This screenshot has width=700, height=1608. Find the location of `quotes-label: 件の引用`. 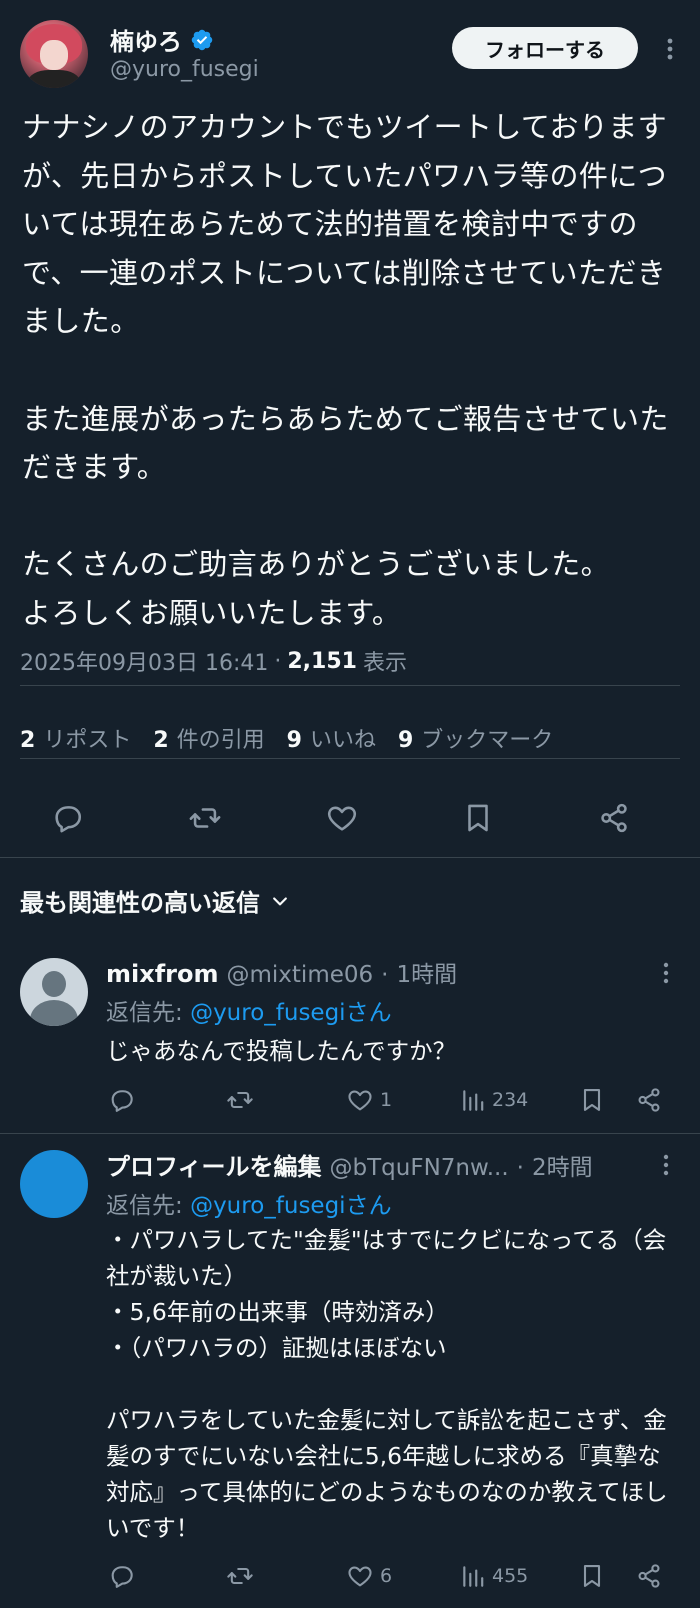

quotes-label: 件の引用 is located at coordinates (220, 740).